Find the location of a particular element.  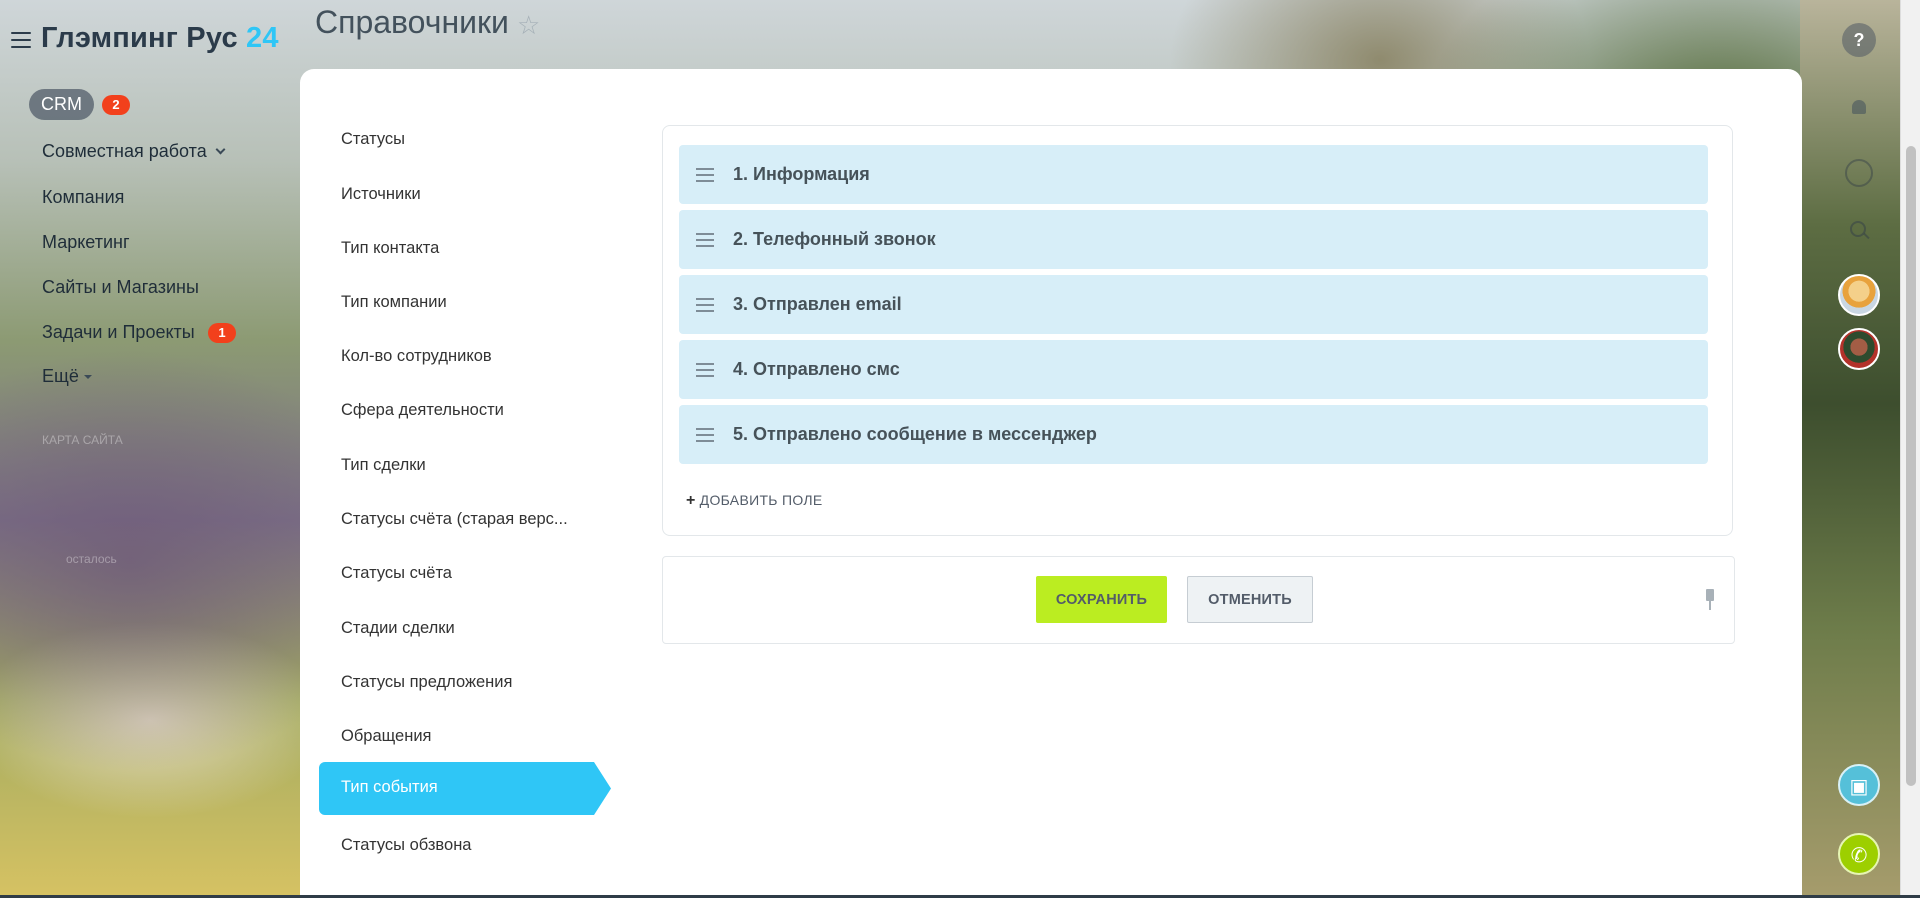

sidebar-item-company: Компания is located at coordinates (83, 197).